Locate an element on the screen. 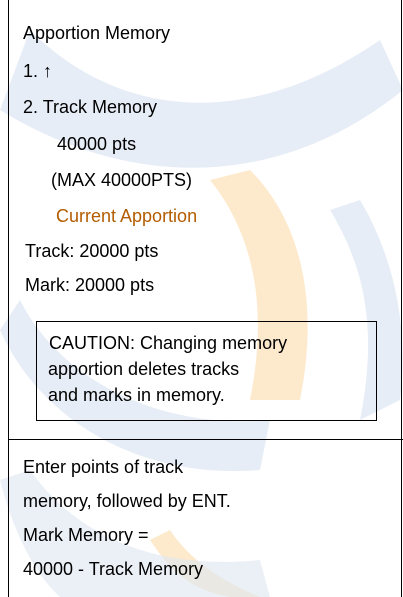 The width and height of the screenshot is (403, 597). max-points-note: (MAX 40000PTS) is located at coordinates (122, 180).